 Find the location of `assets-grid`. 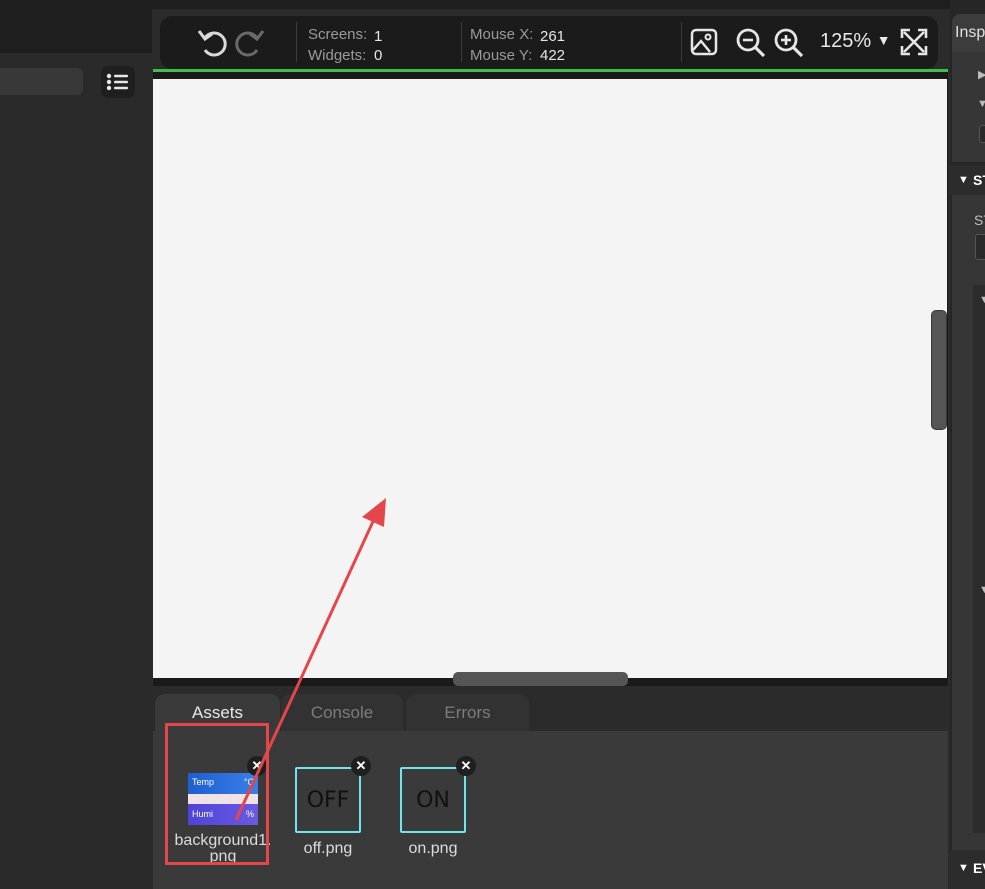

assets-grid is located at coordinates (550, 810).